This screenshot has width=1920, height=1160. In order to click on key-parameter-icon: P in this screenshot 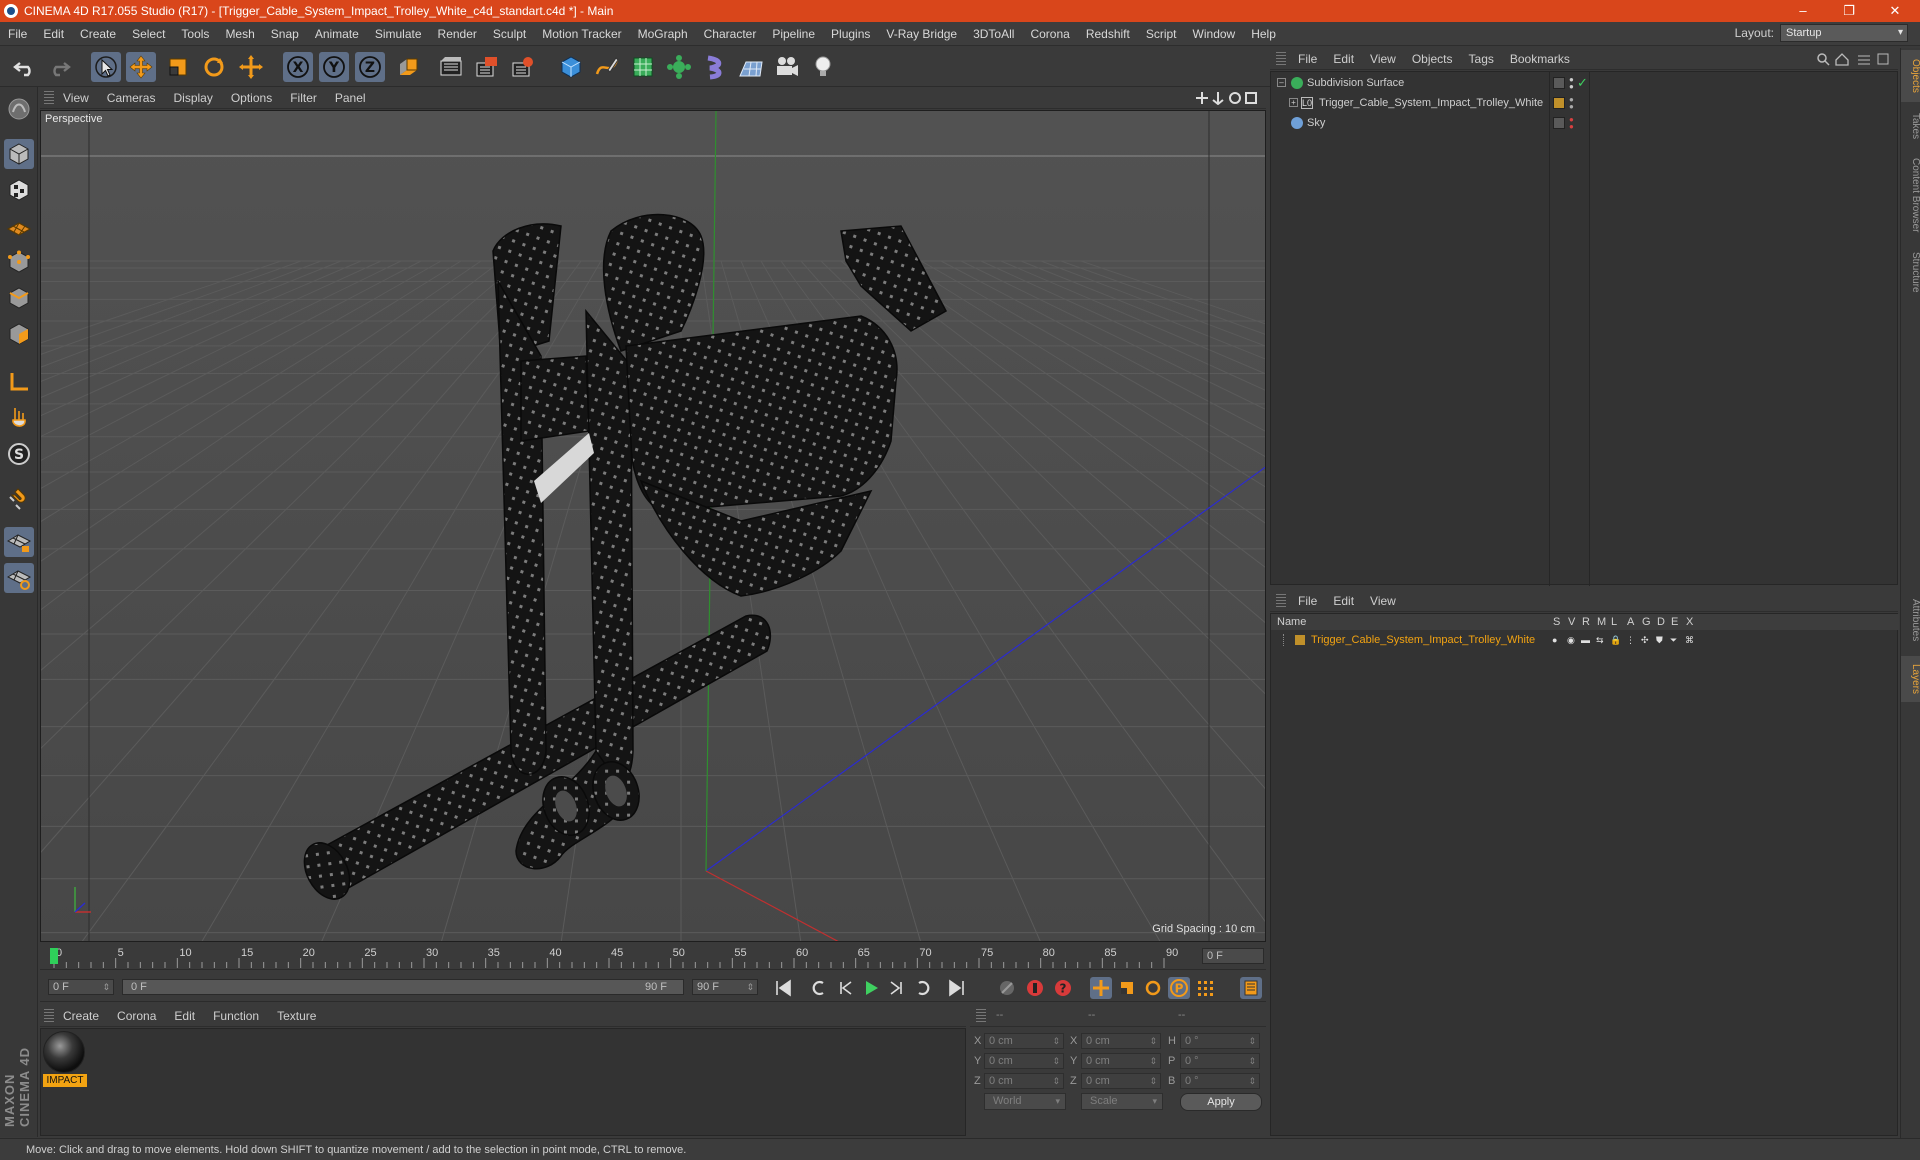, I will do `click(1179, 988)`.